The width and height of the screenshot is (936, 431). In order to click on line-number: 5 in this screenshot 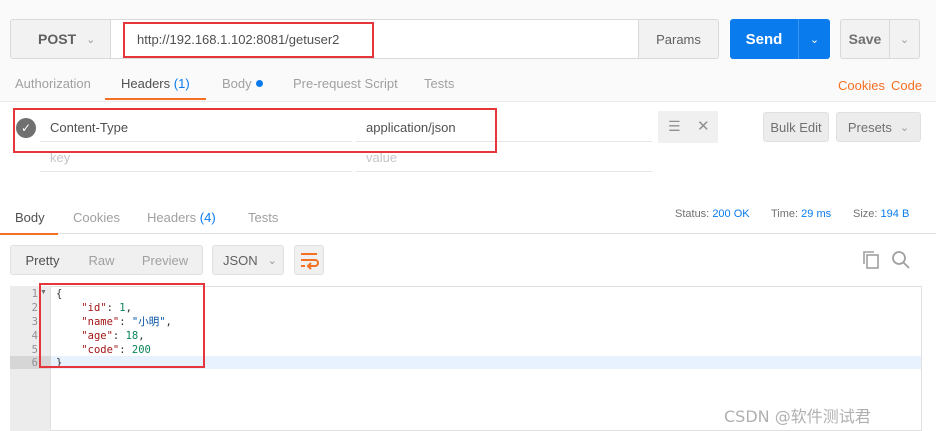, I will do `click(34, 350)`.